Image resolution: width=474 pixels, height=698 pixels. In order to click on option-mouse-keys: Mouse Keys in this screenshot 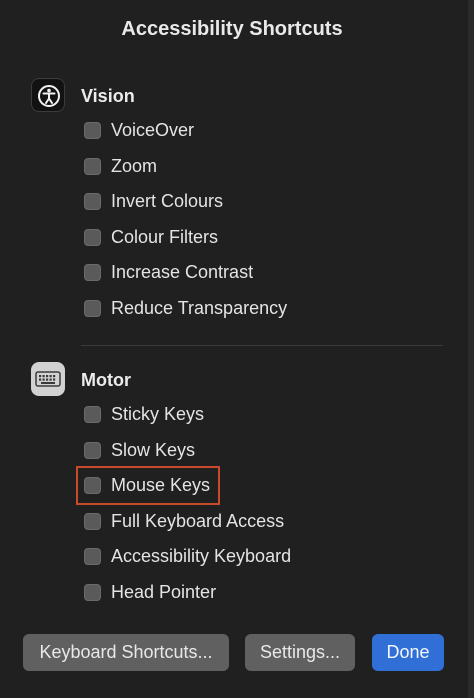, I will do `click(147, 485)`.